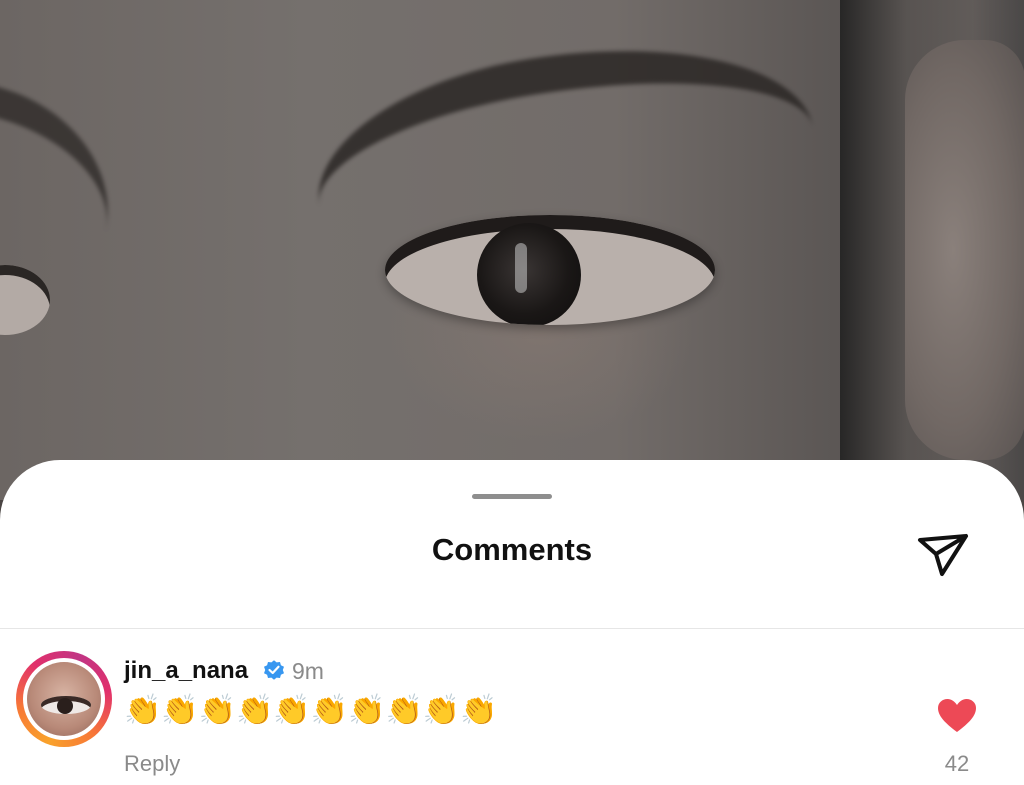 The width and height of the screenshot is (1024, 785). Describe the element at coordinates (274, 670) in the screenshot. I see `verified-badge-icon` at that location.